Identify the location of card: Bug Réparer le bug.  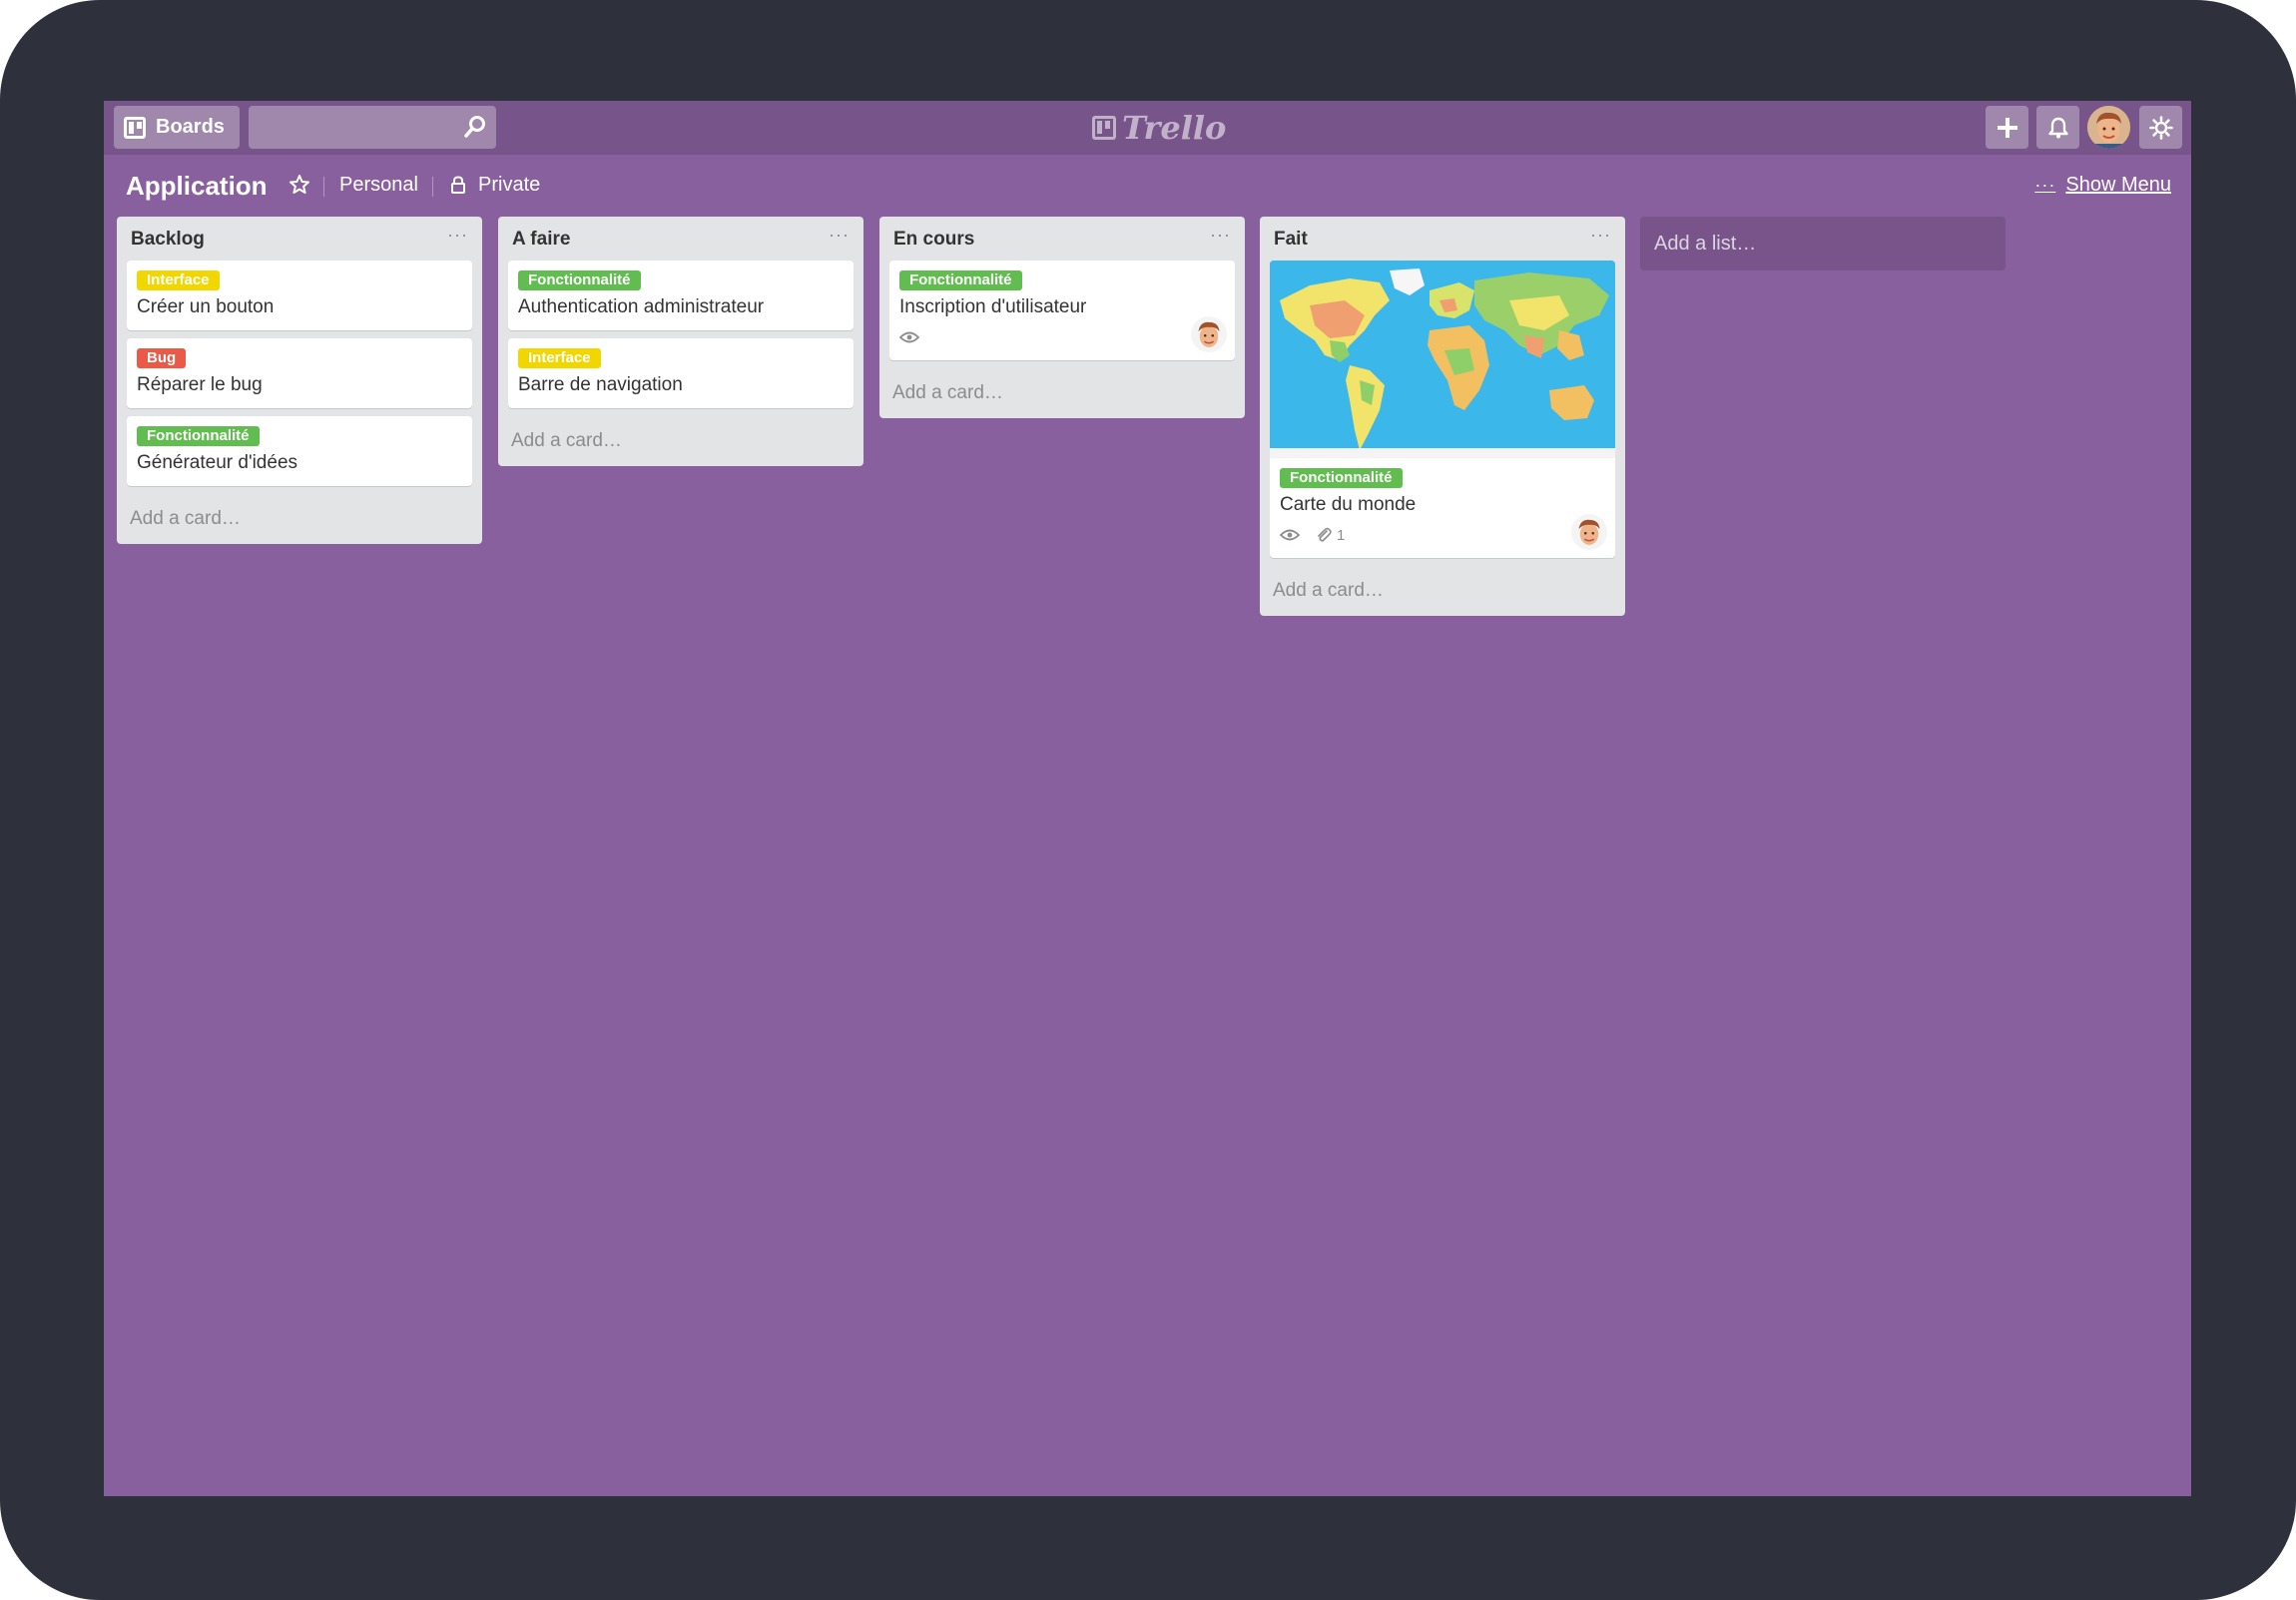
(300, 373).